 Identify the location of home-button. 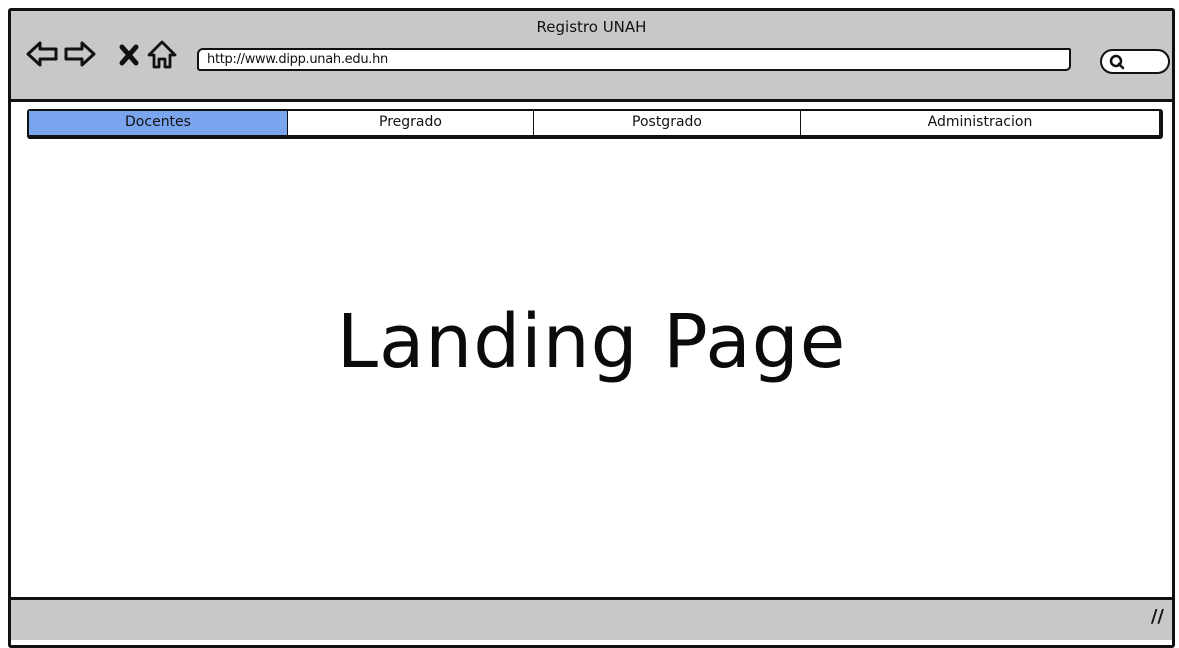
(162, 54).